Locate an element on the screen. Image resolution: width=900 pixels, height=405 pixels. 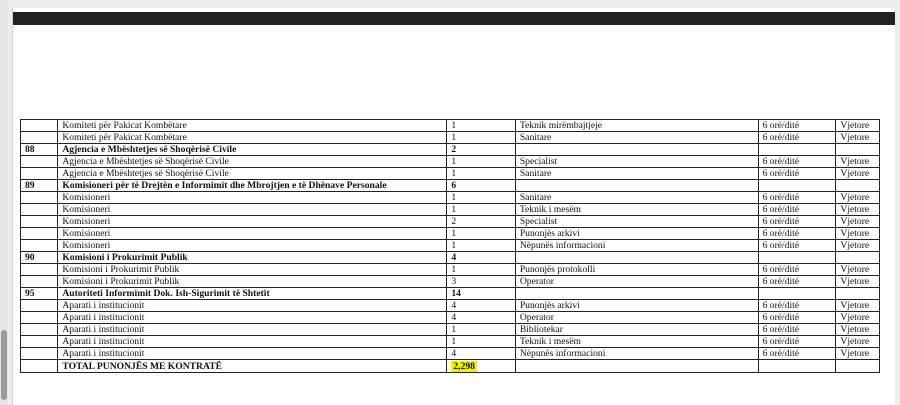
total-count: 2,298 is located at coordinates (464, 366).